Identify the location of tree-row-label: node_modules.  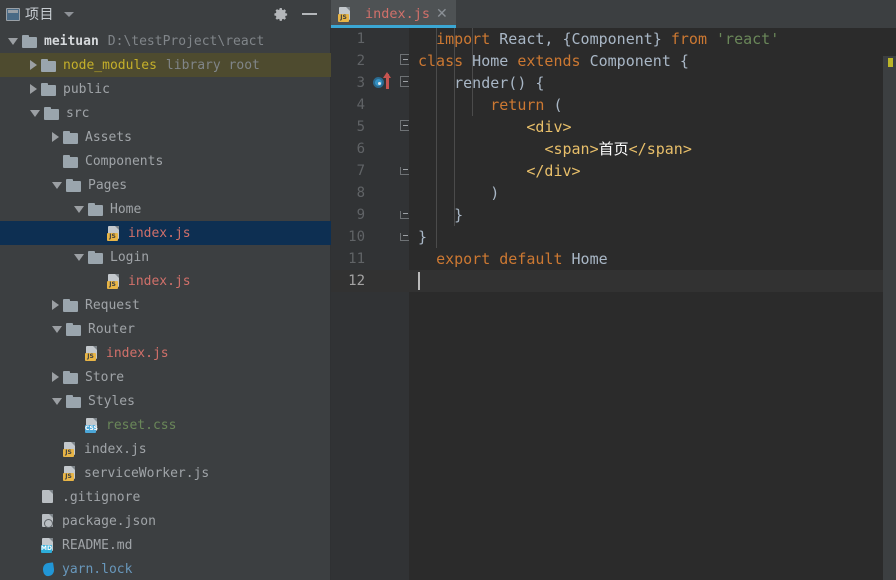
(110, 65).